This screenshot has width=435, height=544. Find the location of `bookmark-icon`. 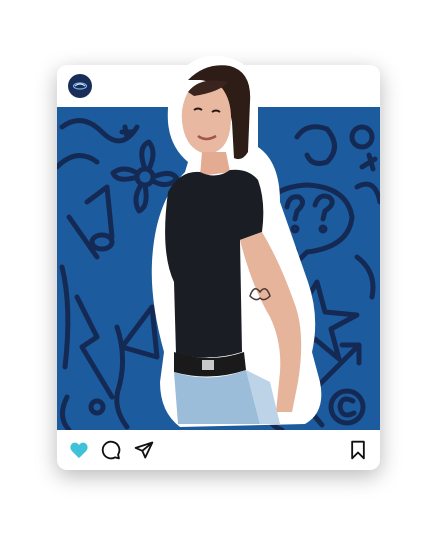

bookmark-icon is located at coordinates (358, 450).